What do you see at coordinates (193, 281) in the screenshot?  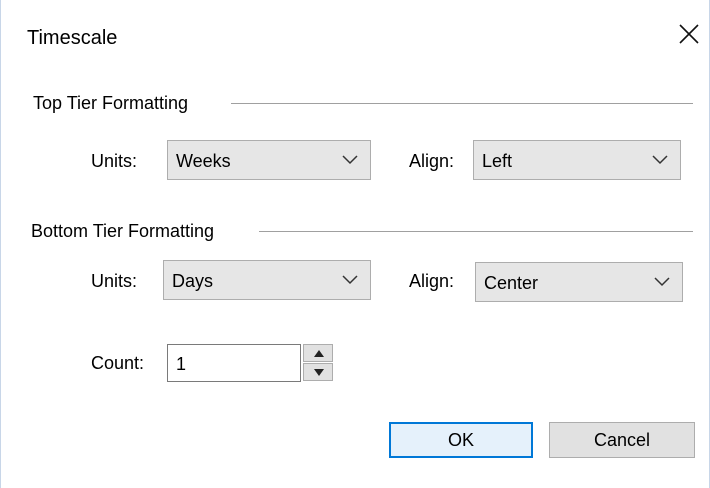 I see `bottom-tier-units-value: Days` at bounding box center [193, 281].